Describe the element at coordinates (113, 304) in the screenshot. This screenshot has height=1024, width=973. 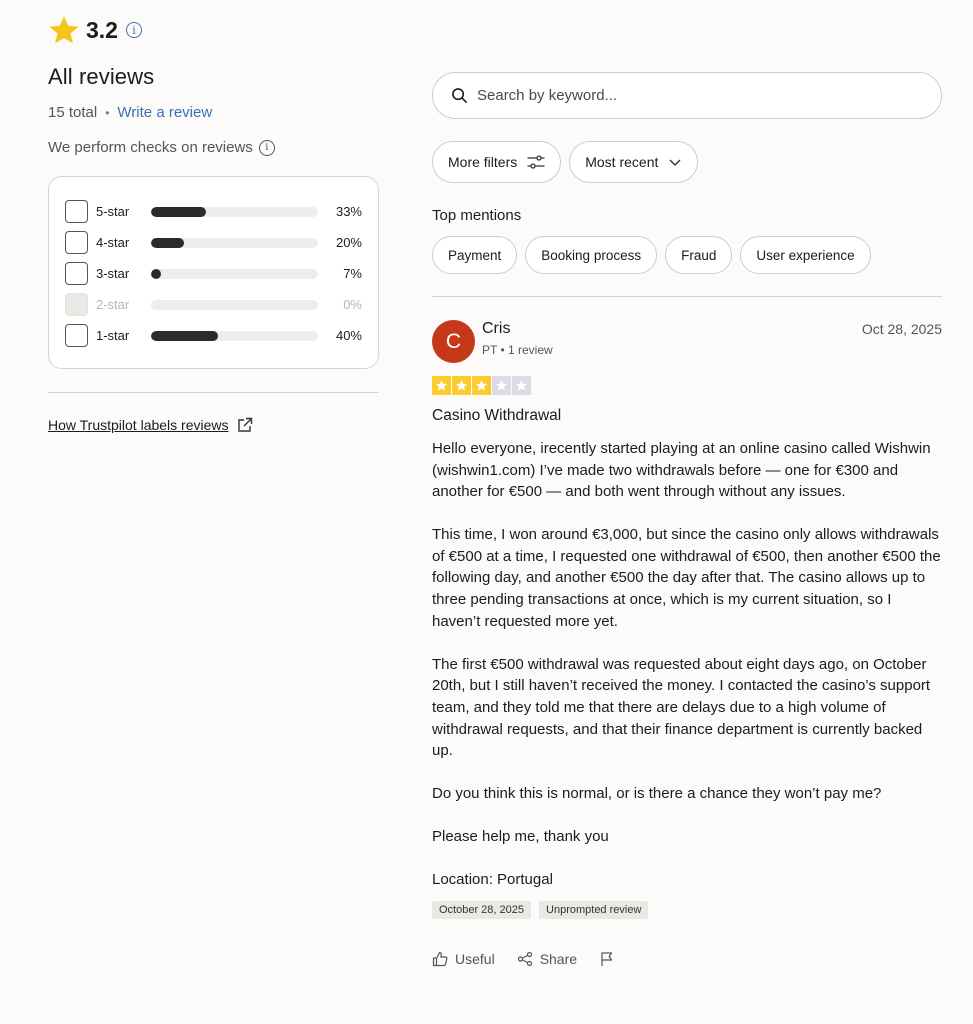
I see `rating-label: 2-star` at that location.